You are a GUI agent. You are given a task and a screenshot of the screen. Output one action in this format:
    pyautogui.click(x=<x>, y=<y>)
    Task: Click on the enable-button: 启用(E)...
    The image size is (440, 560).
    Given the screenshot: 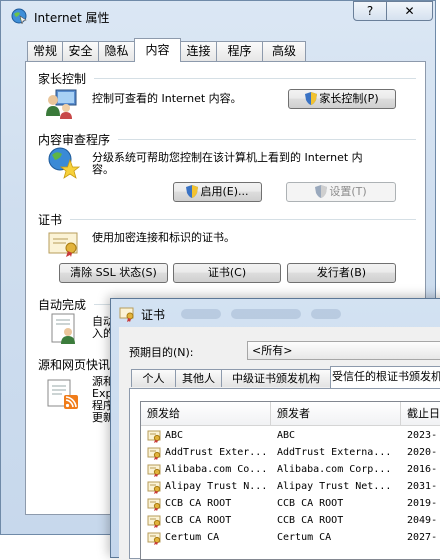 What is the action you would take?
    pyautogui.click(x=217, y=192)
    